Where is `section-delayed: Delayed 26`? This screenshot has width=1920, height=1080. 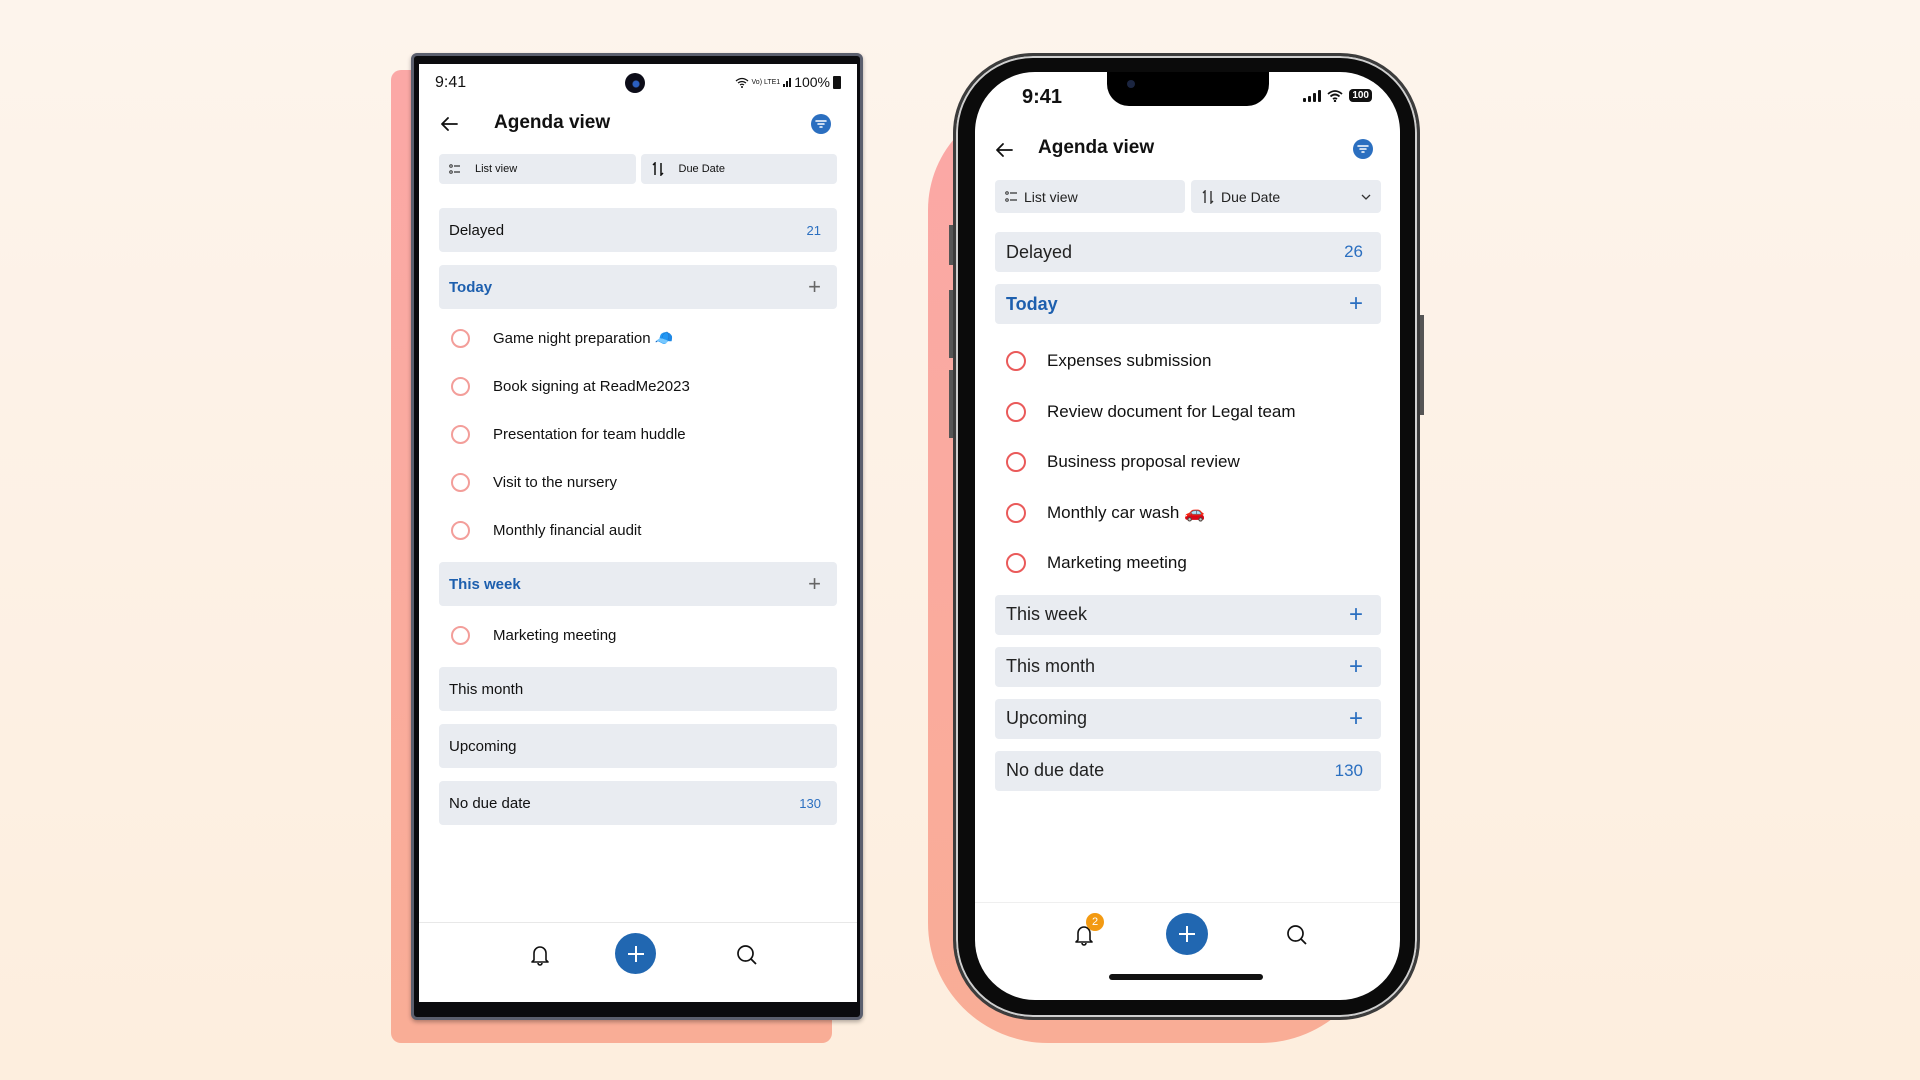
section-delayed: Delayed 26 is located at coordinates (1188, 252).